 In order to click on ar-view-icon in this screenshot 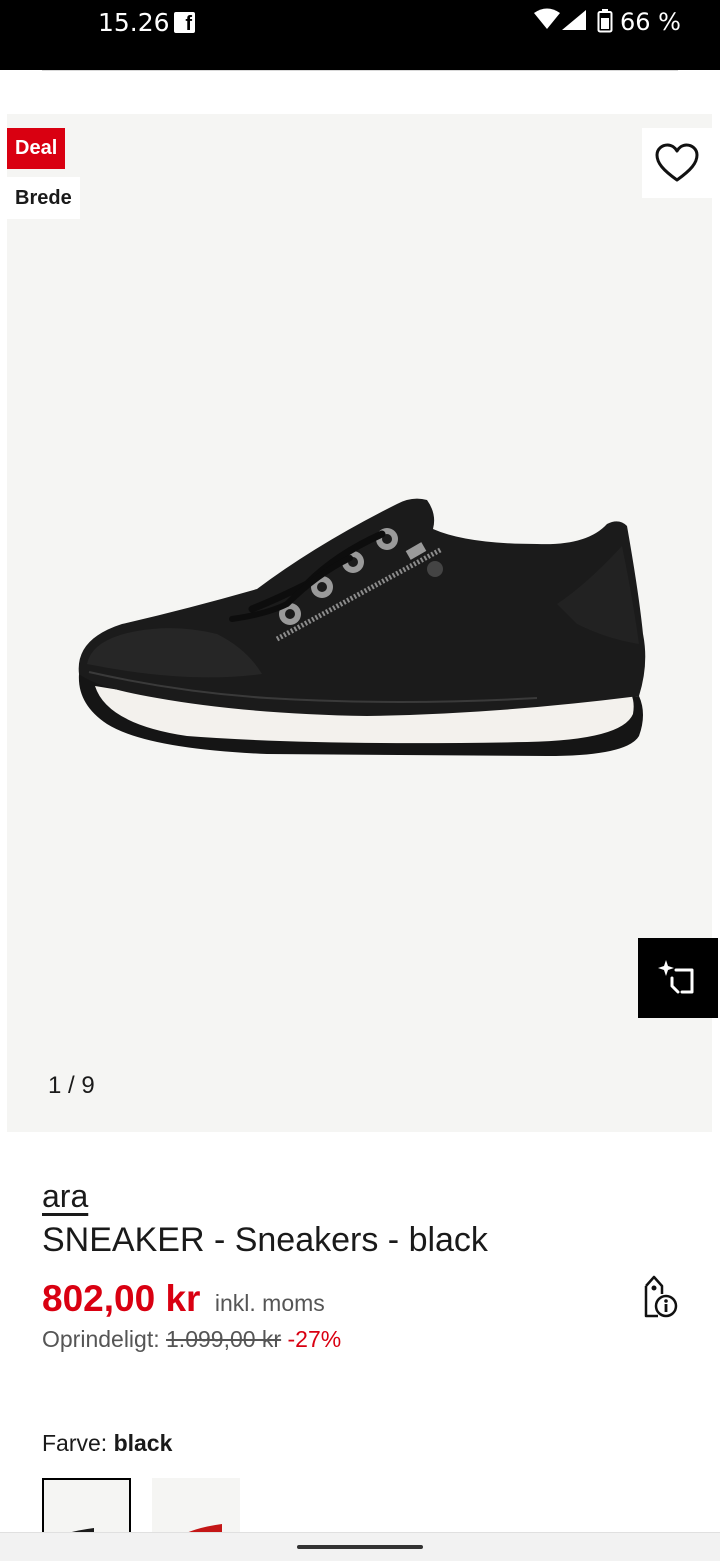, I will do `click(676, 977)`.